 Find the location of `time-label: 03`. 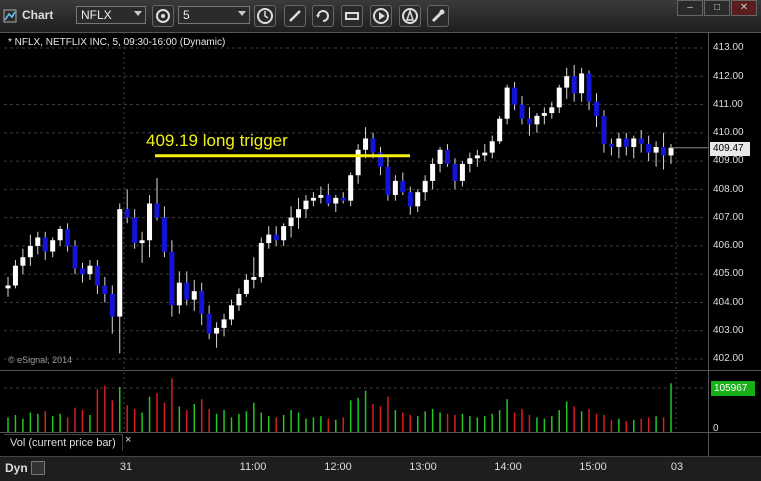

time-label: 03 is located at coordinates (677, 467).